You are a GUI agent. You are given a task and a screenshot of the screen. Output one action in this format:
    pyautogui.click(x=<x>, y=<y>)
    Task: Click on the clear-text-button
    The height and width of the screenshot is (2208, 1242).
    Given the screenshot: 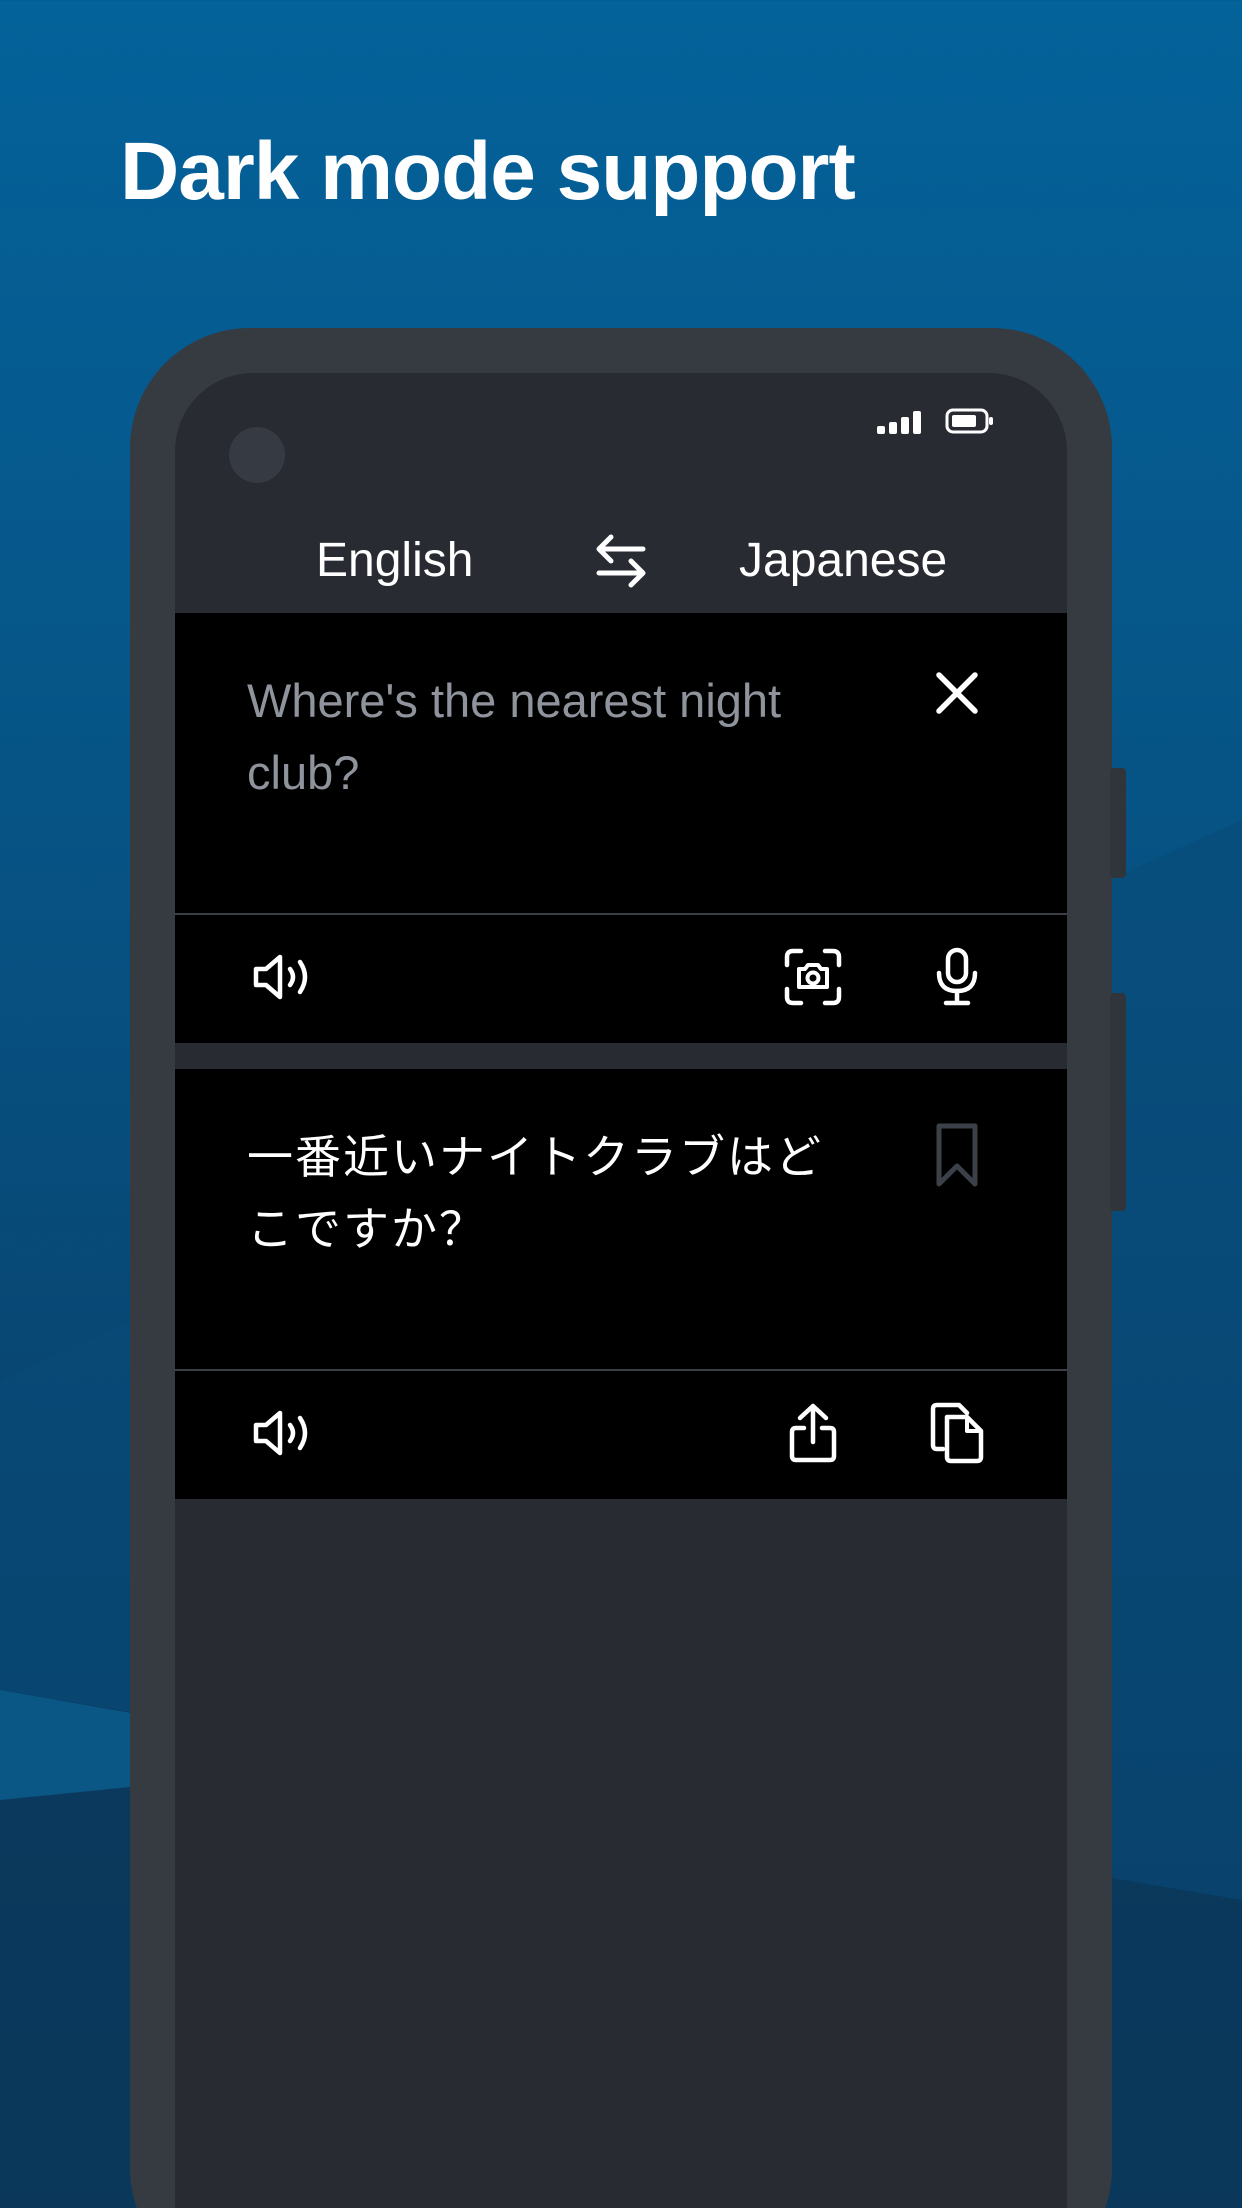 What is the action you would take?
    pyautogui.click(x=957, y=695)
    